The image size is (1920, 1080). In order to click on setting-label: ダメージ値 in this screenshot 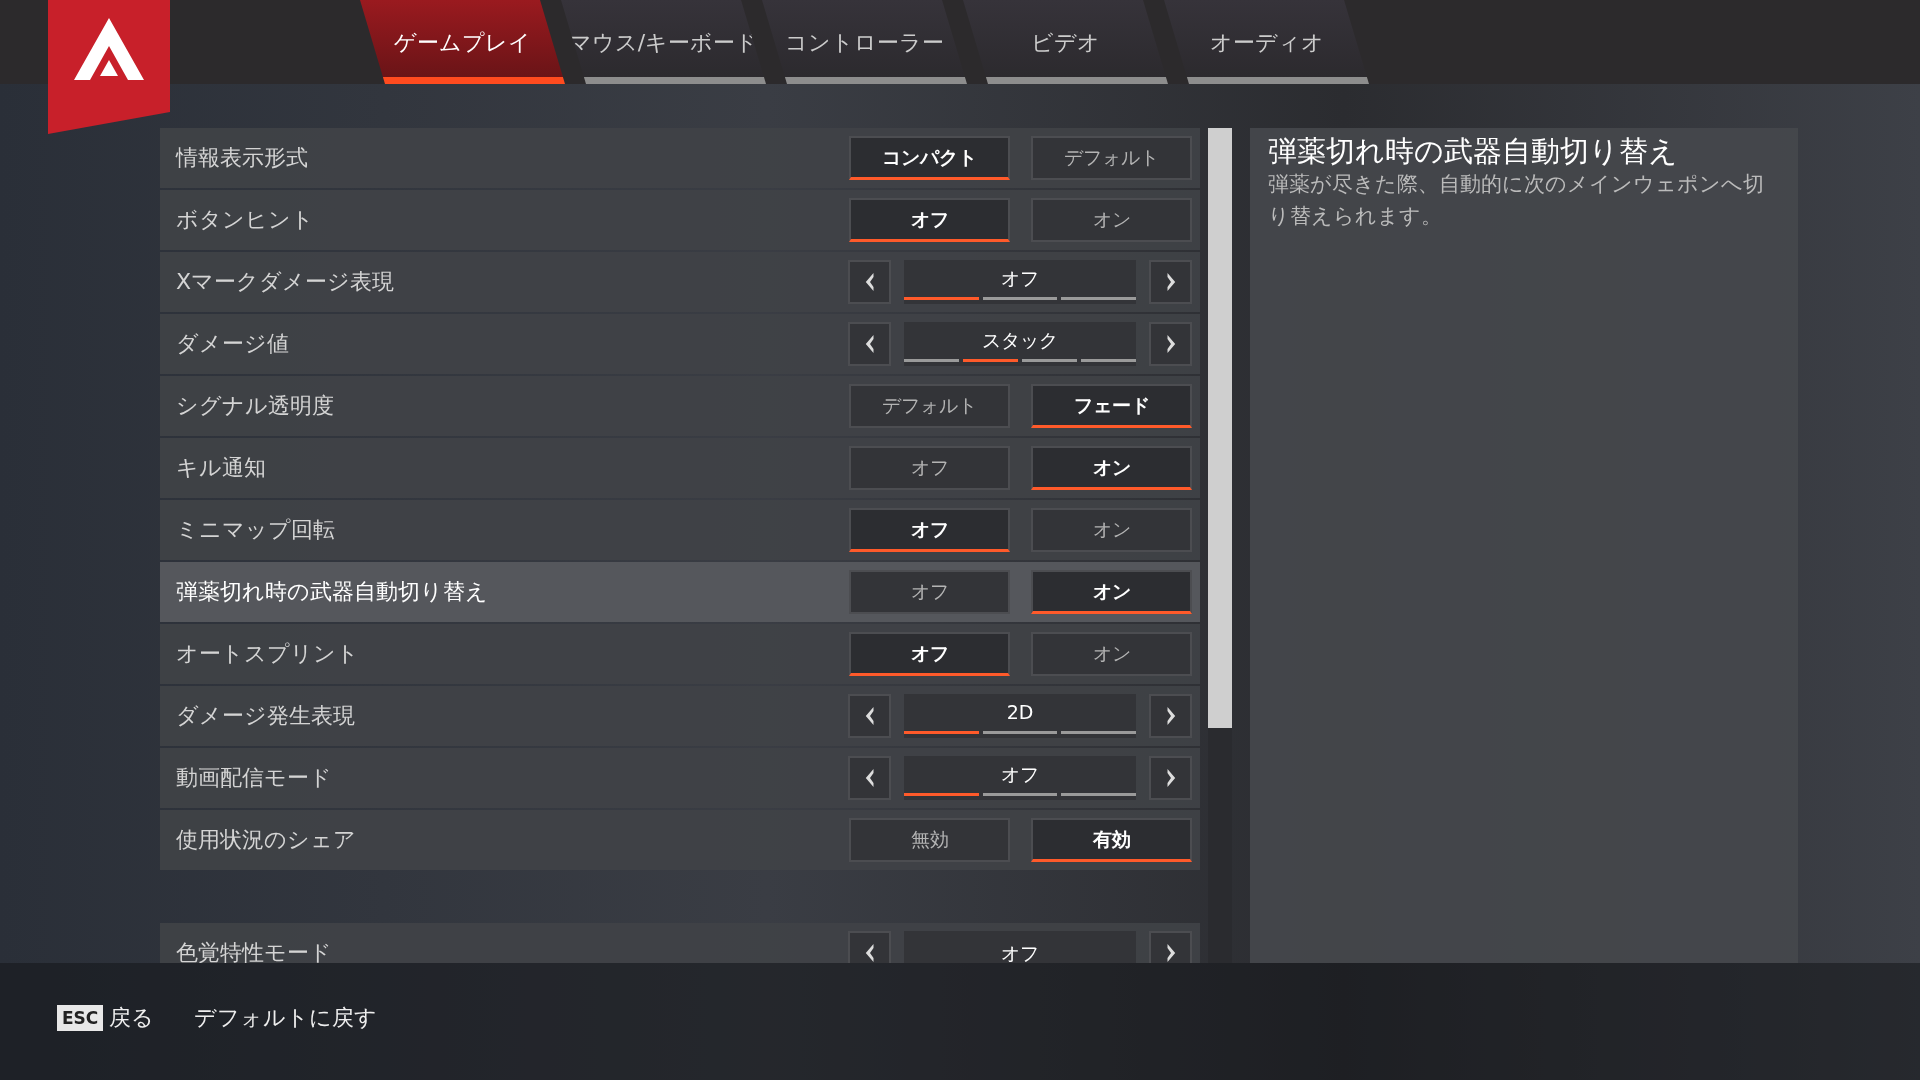, I will do `click(233, 344)`.